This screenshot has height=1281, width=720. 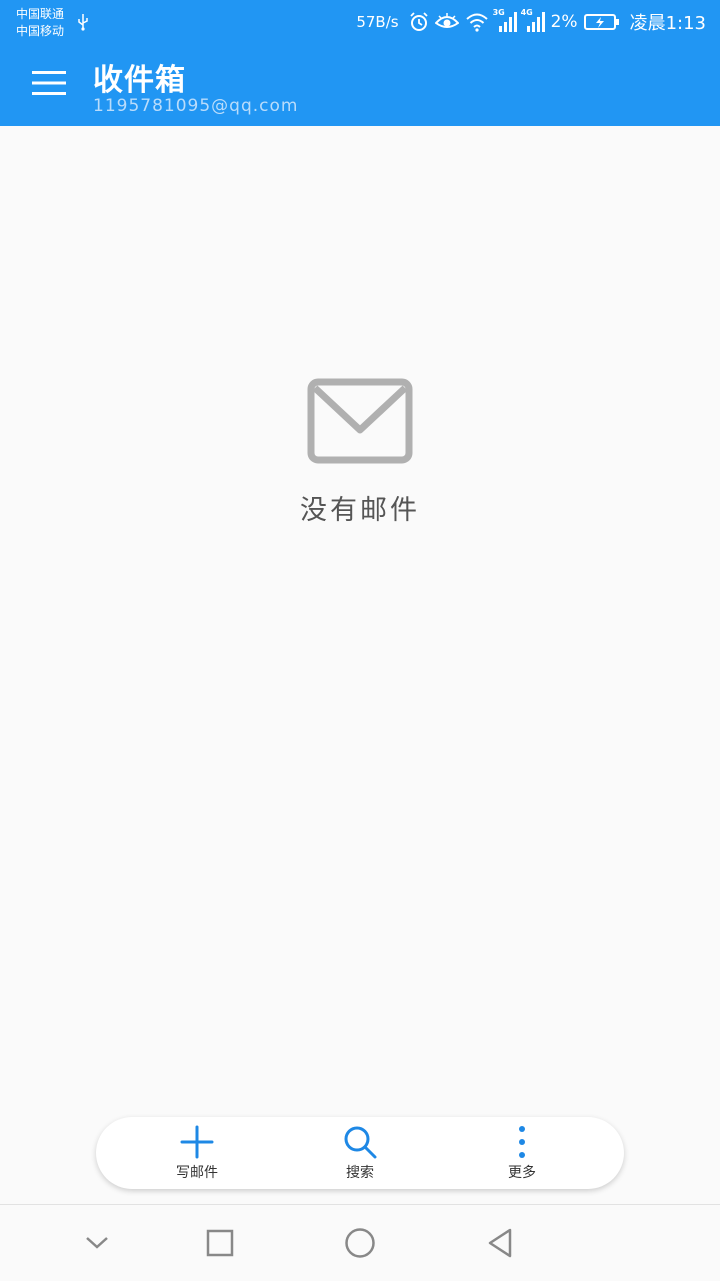 I want to click on wifi-icon, so click(x=476, y=22).